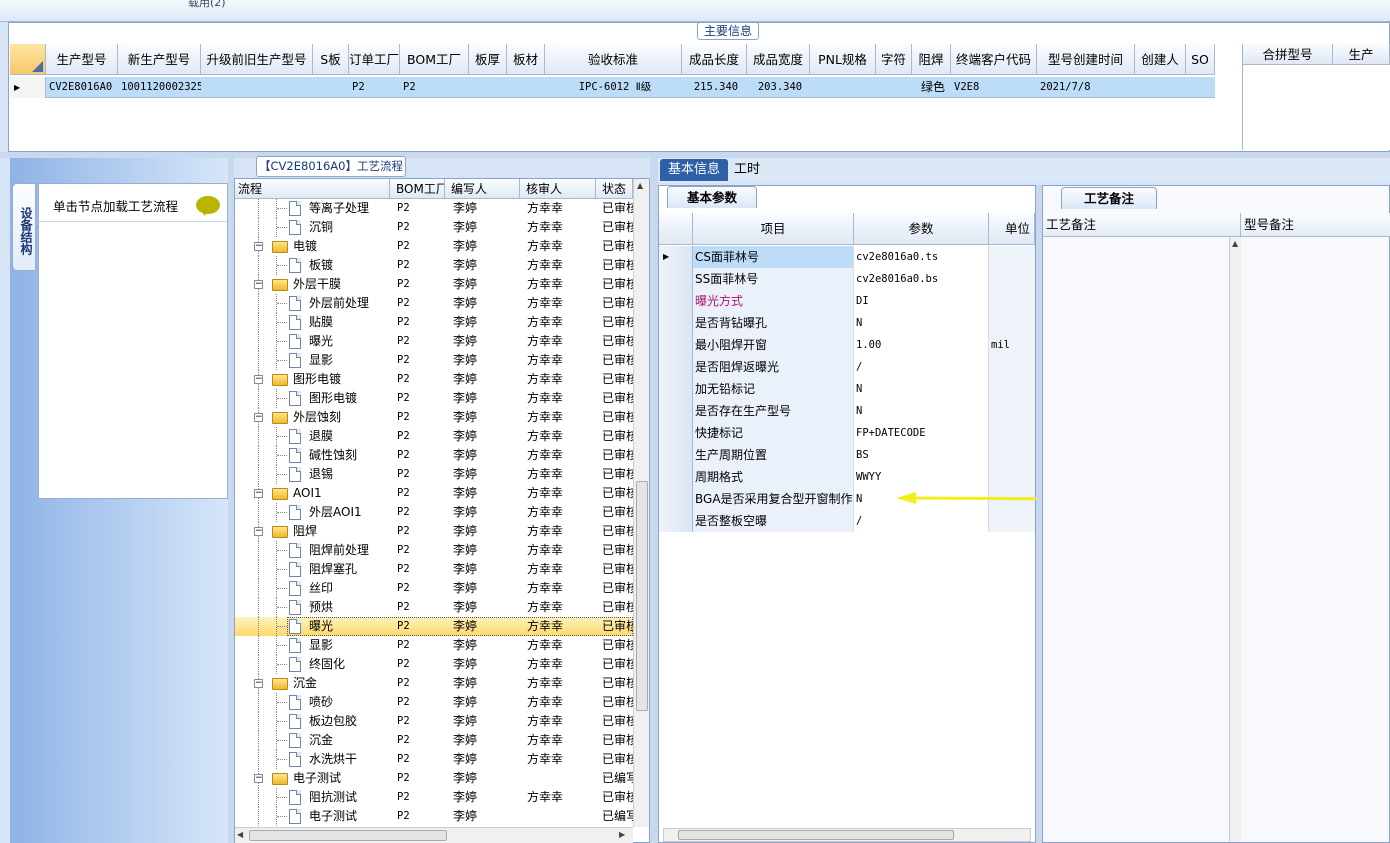 The image size is (1390, 843). I want to click on main-col-header: 终端客户代码, so click(994, 59).